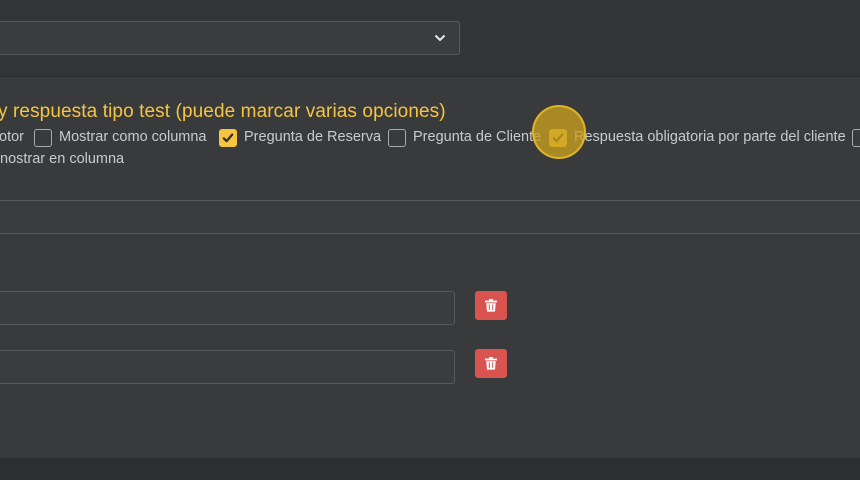 This screenshot has width=860, height=480. Describe the element at coordinates (440, 38) in the screenshot. I see `chevron-down-icon` at that location.